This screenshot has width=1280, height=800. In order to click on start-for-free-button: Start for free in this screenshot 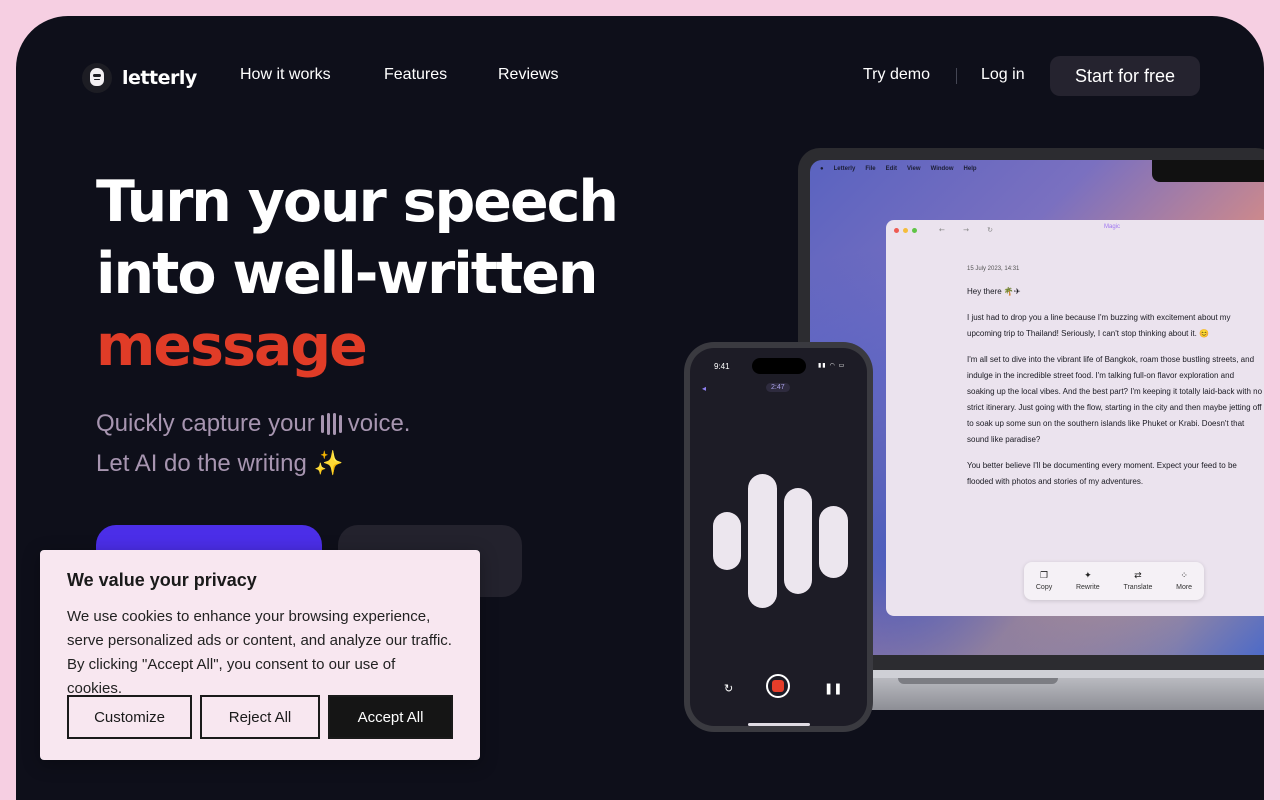, I will do `click(1125, 76)`.